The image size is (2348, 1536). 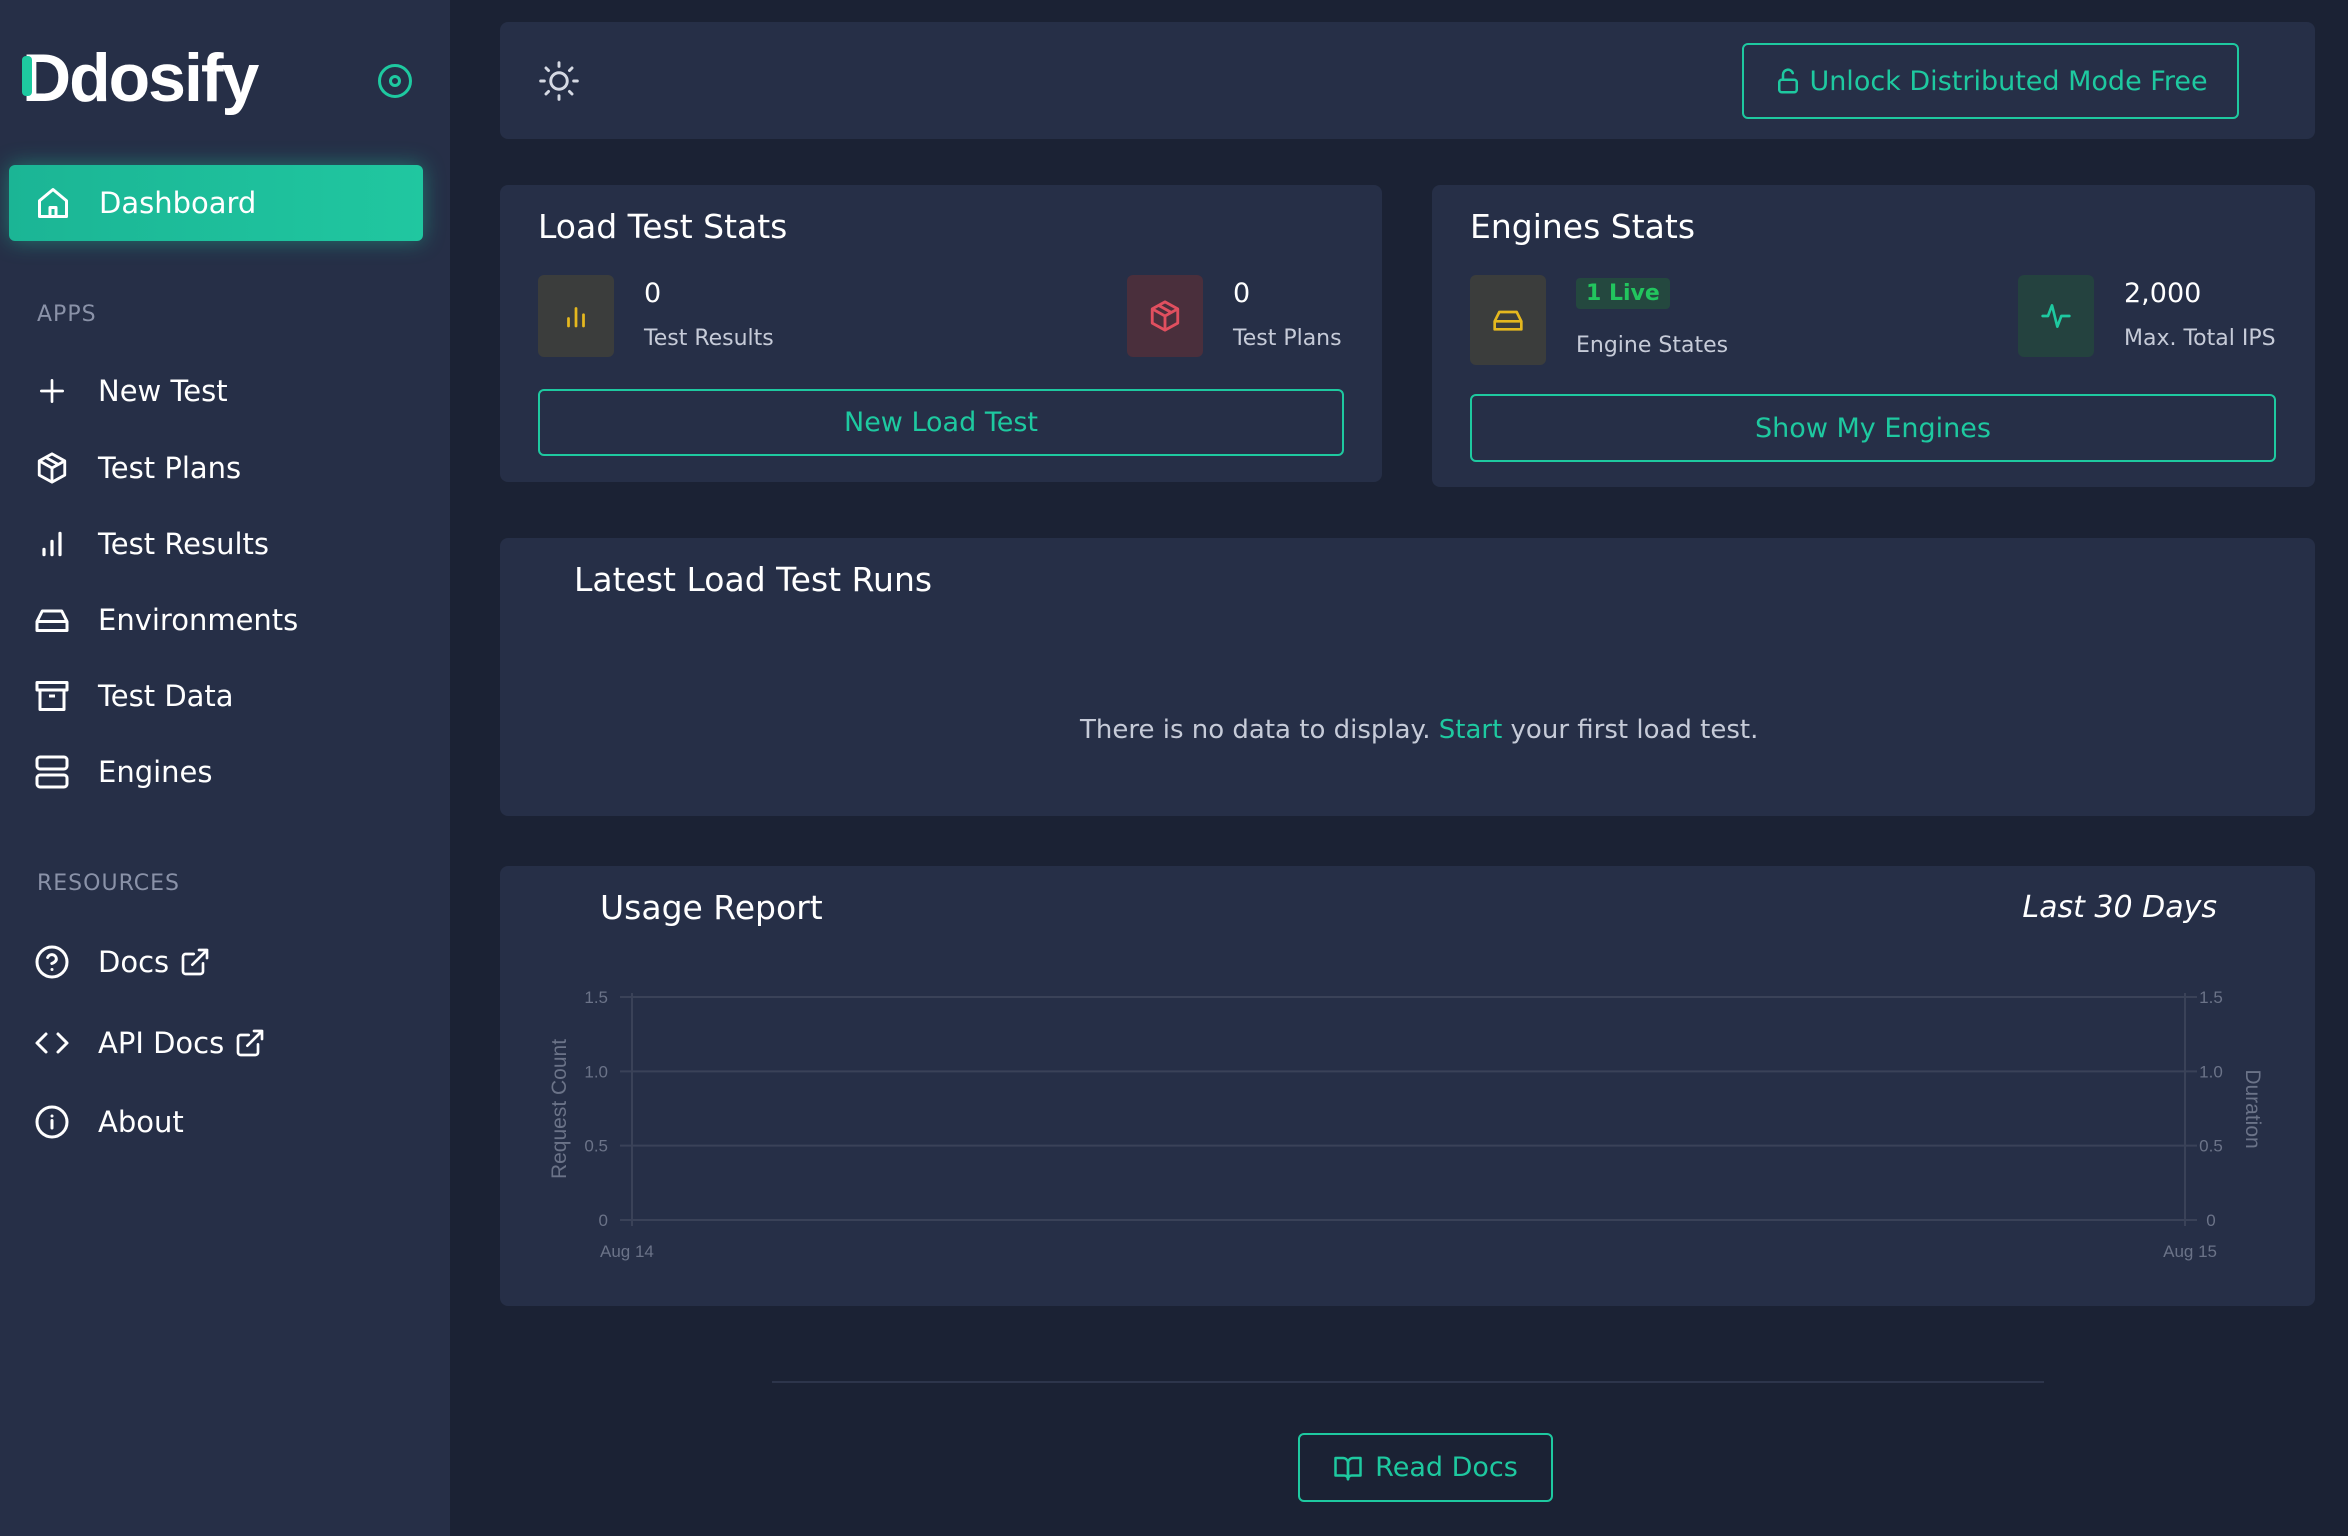 I want to click on sidebar-item-label: Test Results, so click(x=184, y=544).